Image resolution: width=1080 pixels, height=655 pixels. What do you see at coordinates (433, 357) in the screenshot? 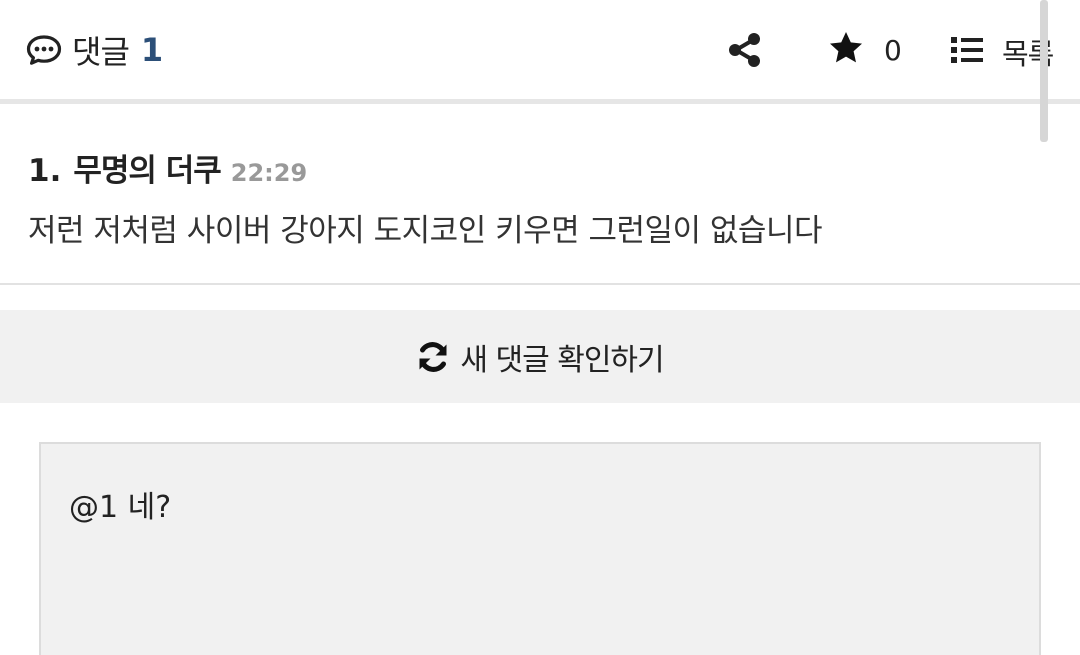
I see `refresh-icon` at bounding box center [433, 357].